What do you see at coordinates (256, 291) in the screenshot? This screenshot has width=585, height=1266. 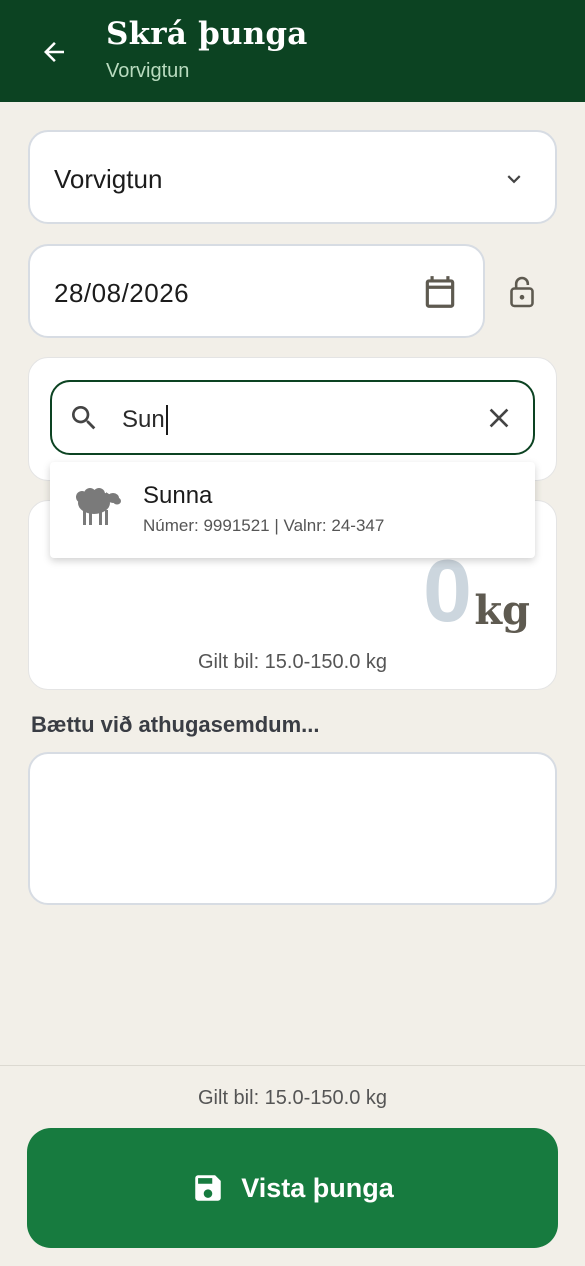 I see `date-field: 28/08/2026` at bounding box center [256, 291].